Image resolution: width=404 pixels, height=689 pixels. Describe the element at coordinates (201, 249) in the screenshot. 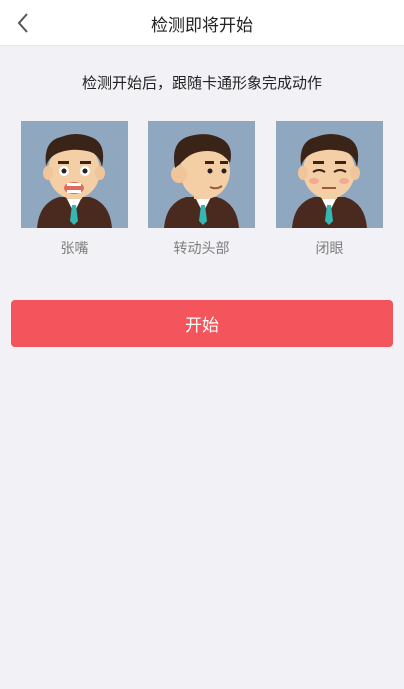

I see `action-label-turn-head: 转动头部` at that location.